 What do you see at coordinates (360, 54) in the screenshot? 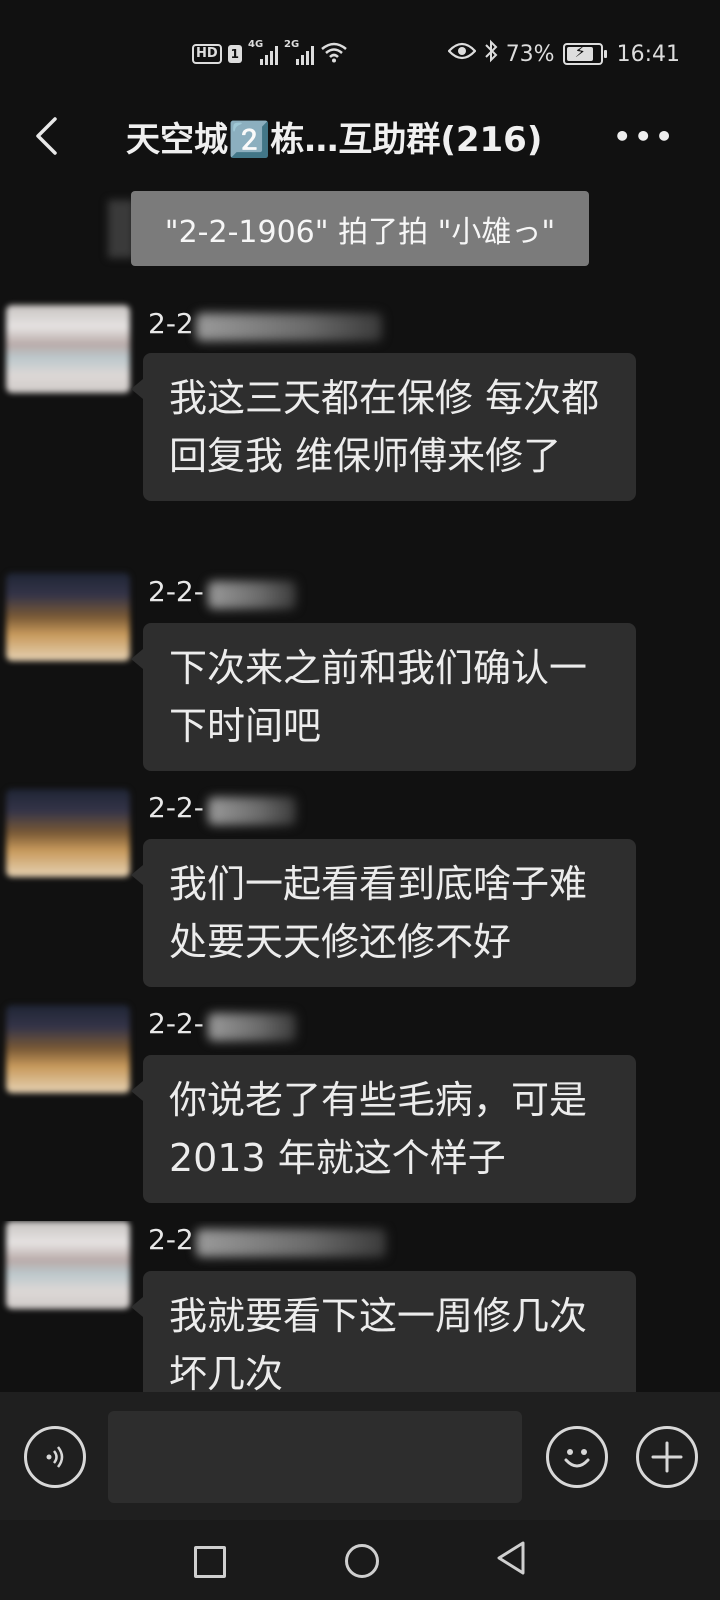
I see `status-bar: HD 1 4G 2G 73% ⚡ 16:41` at bounding box center [360, 54].